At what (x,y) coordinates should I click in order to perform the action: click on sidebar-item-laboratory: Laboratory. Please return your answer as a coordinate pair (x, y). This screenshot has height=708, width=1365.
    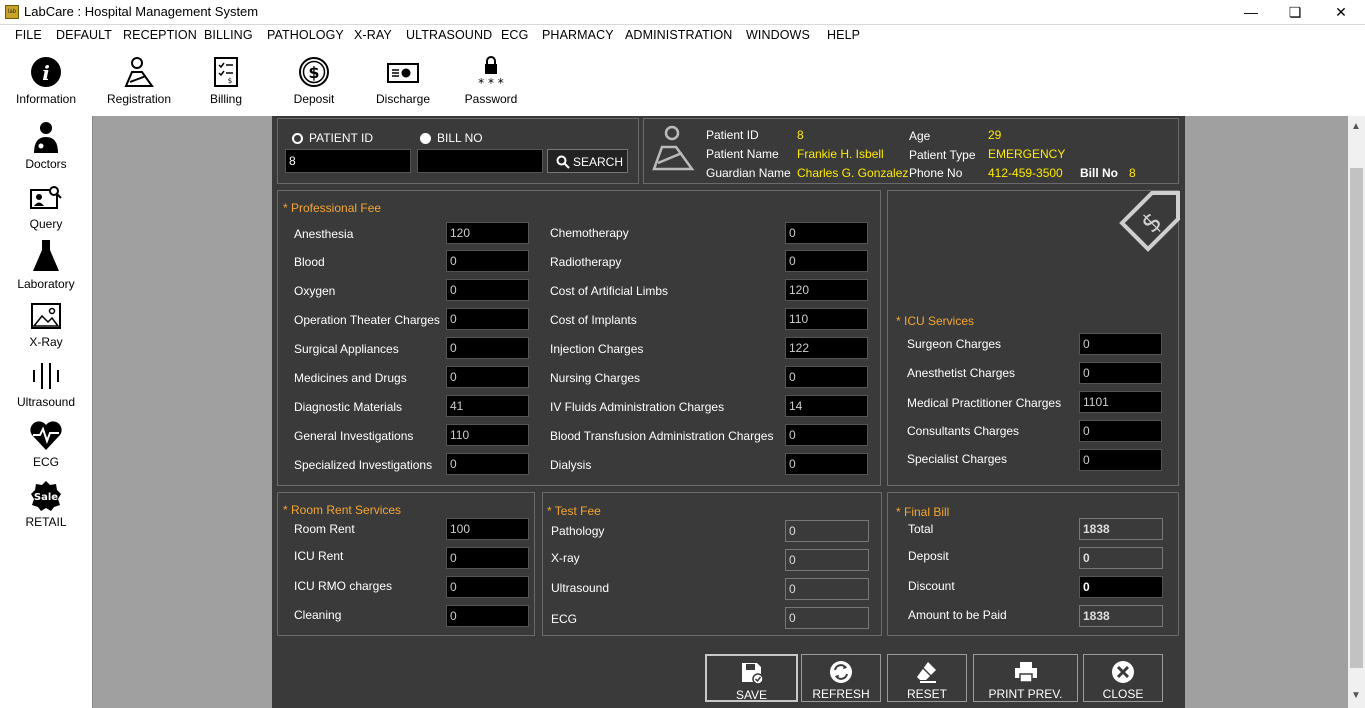
    Looking at the image, I should click on (46, 264).